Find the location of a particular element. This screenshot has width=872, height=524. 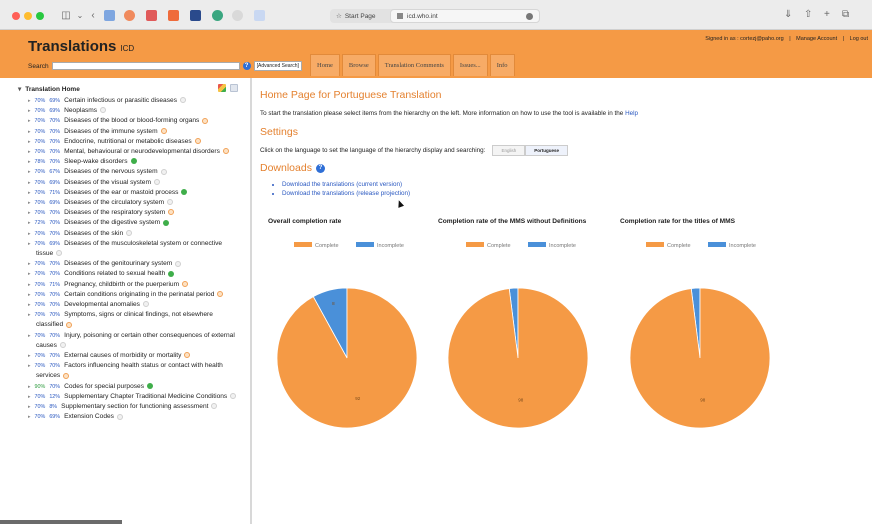

tree-item-label: Diseases of the immune system is located at coordinates (110, 131).